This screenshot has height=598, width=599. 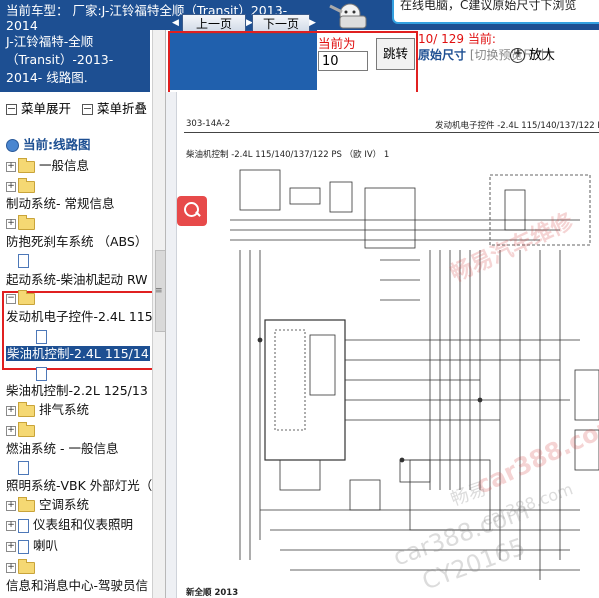 I want to click on header-divider, so click(x=391, y=132).